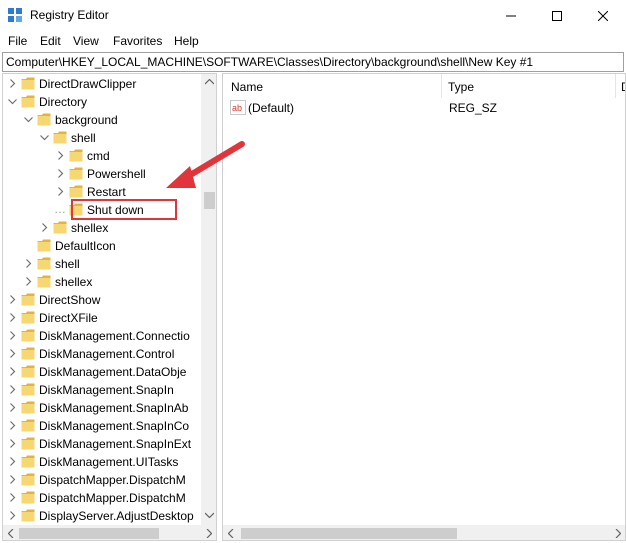  I want to click on tree-item: DiskManagement.DataObje, so click(101, 372).